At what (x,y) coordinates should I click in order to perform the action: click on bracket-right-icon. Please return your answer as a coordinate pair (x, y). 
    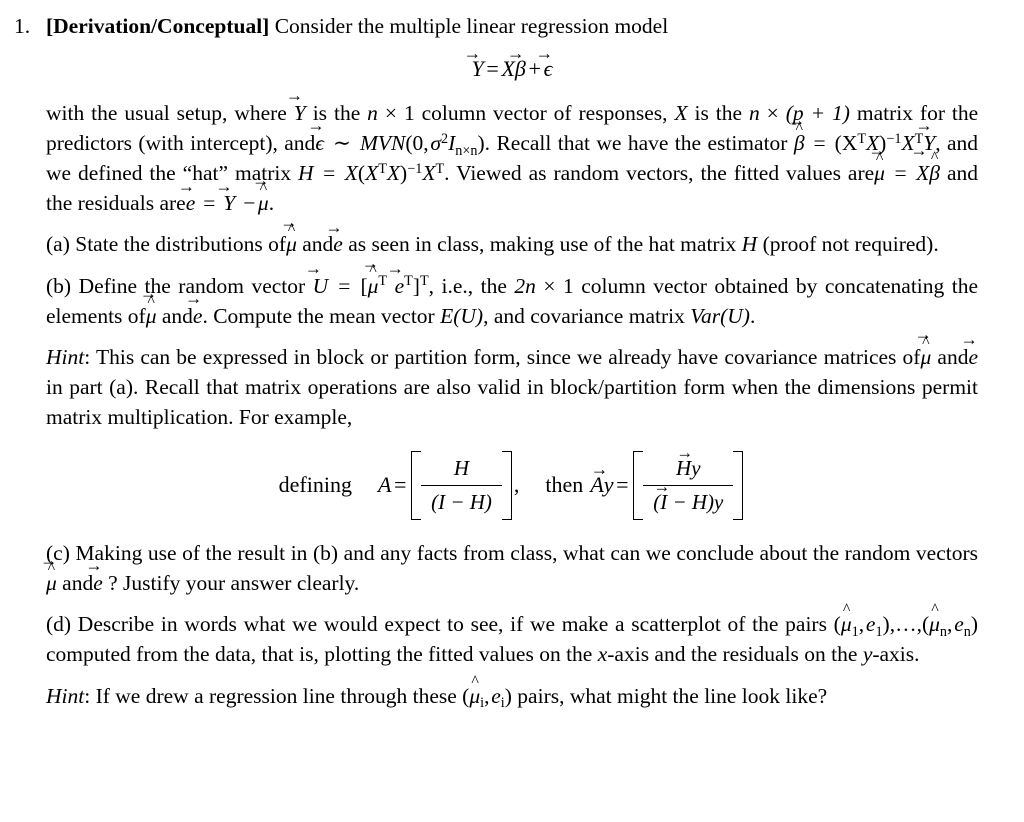
    Looking at the image, I should click on (506, 485).